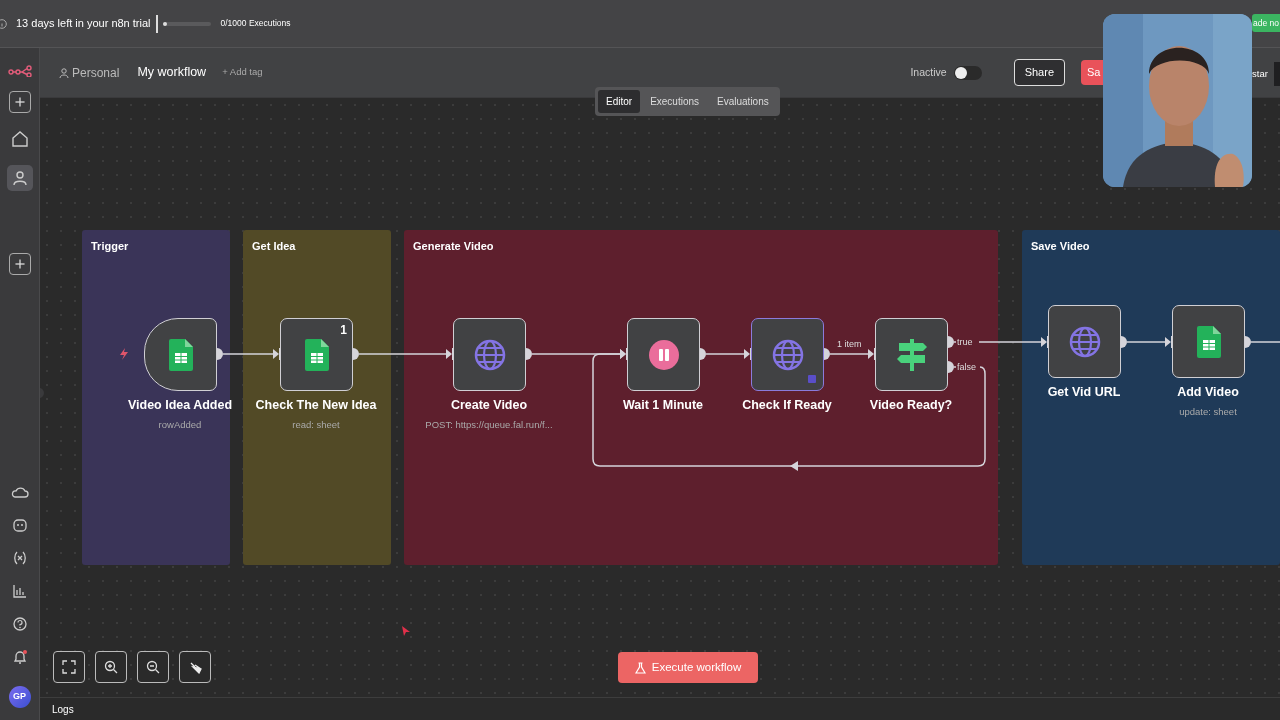 The image size is (1280, 720). What do you see at coordinates (688, 667) in the screenshot?
I see `execute-workflow-button: Execute workflow` at bounding box center [688, 667].